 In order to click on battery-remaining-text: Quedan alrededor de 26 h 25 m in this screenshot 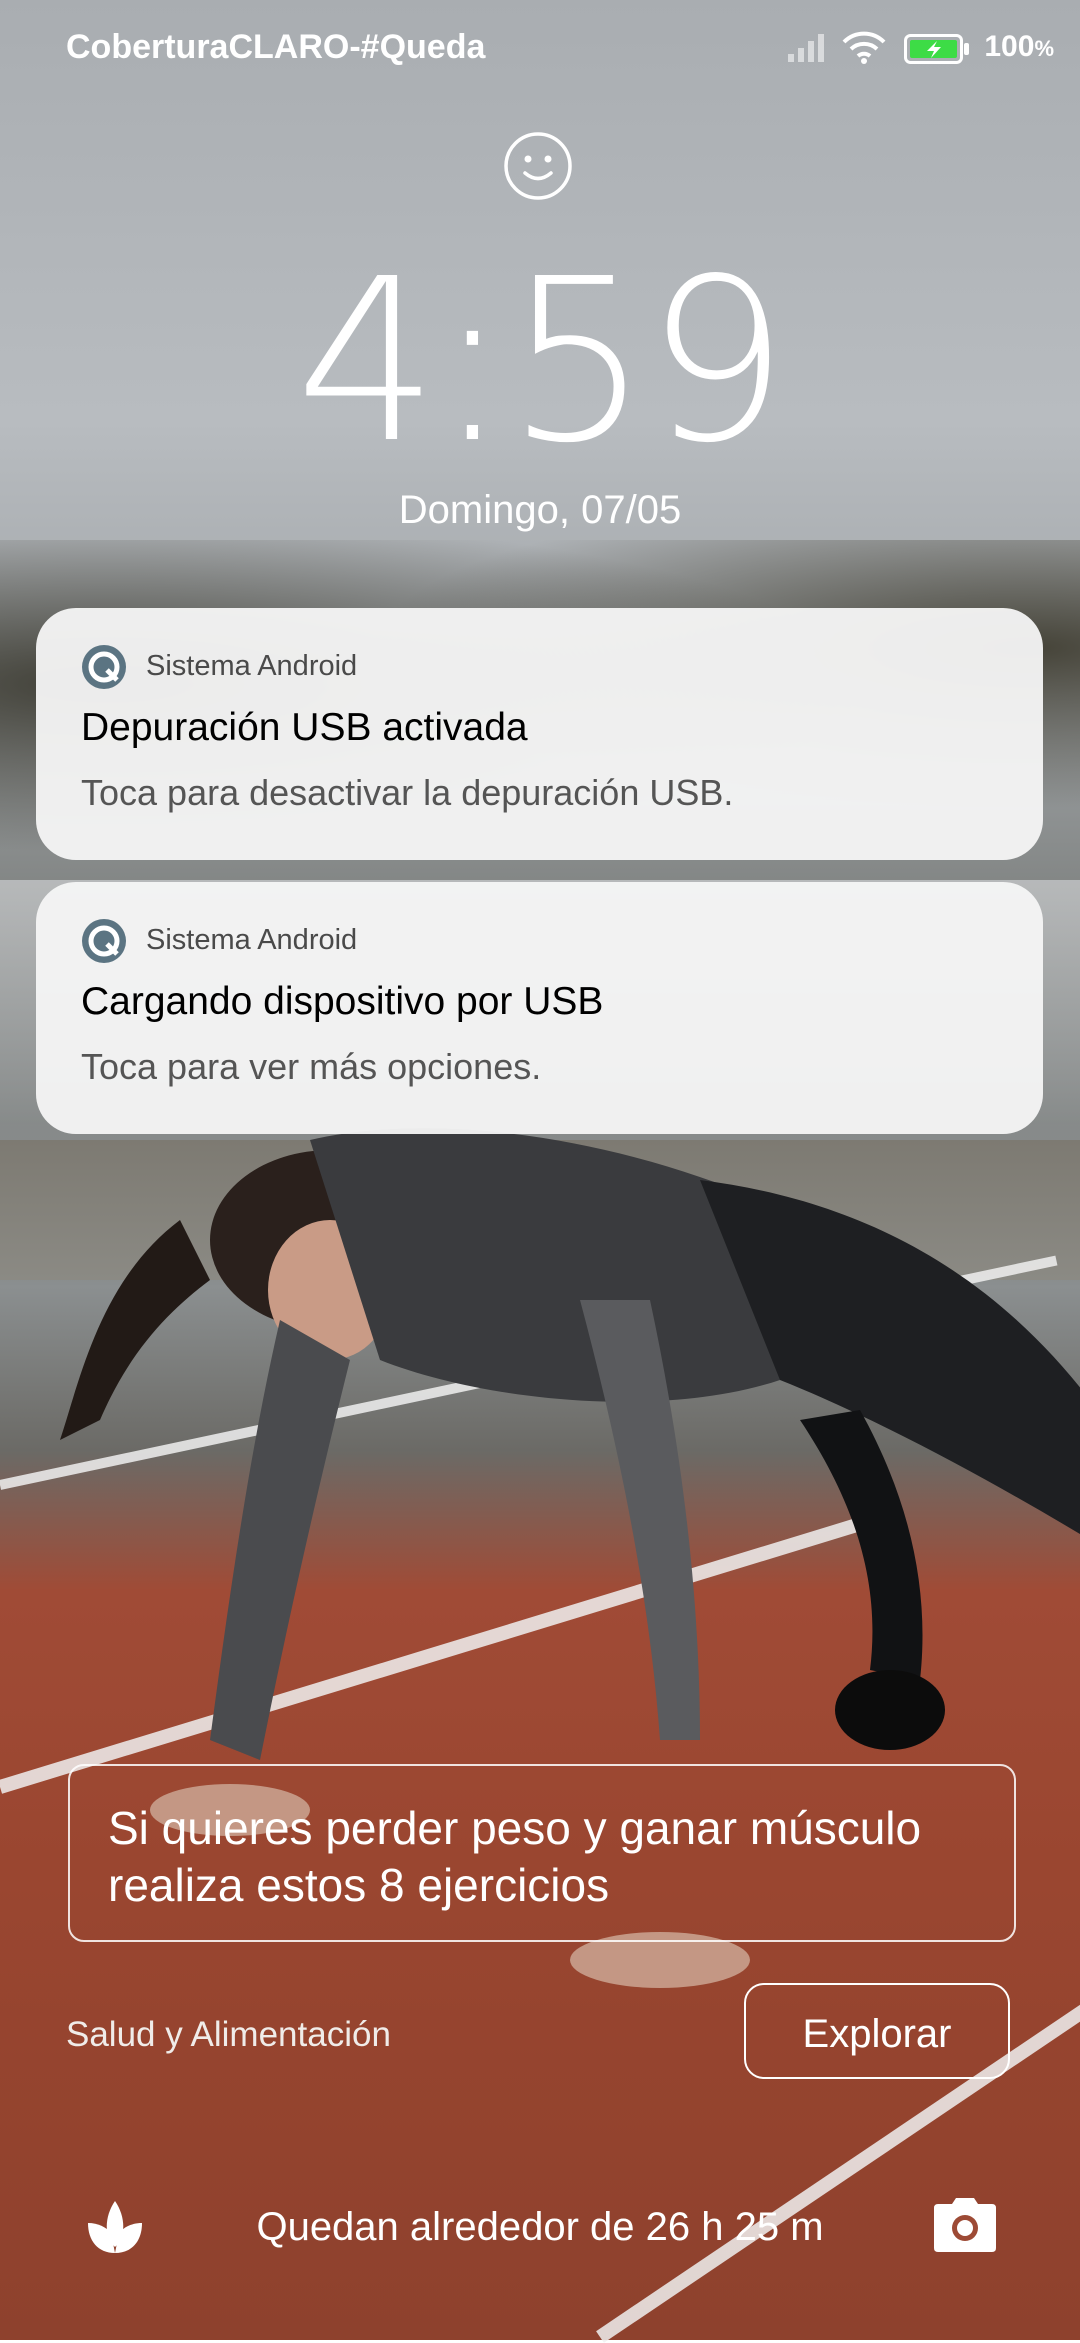, I will do `click(540, 2227)`.